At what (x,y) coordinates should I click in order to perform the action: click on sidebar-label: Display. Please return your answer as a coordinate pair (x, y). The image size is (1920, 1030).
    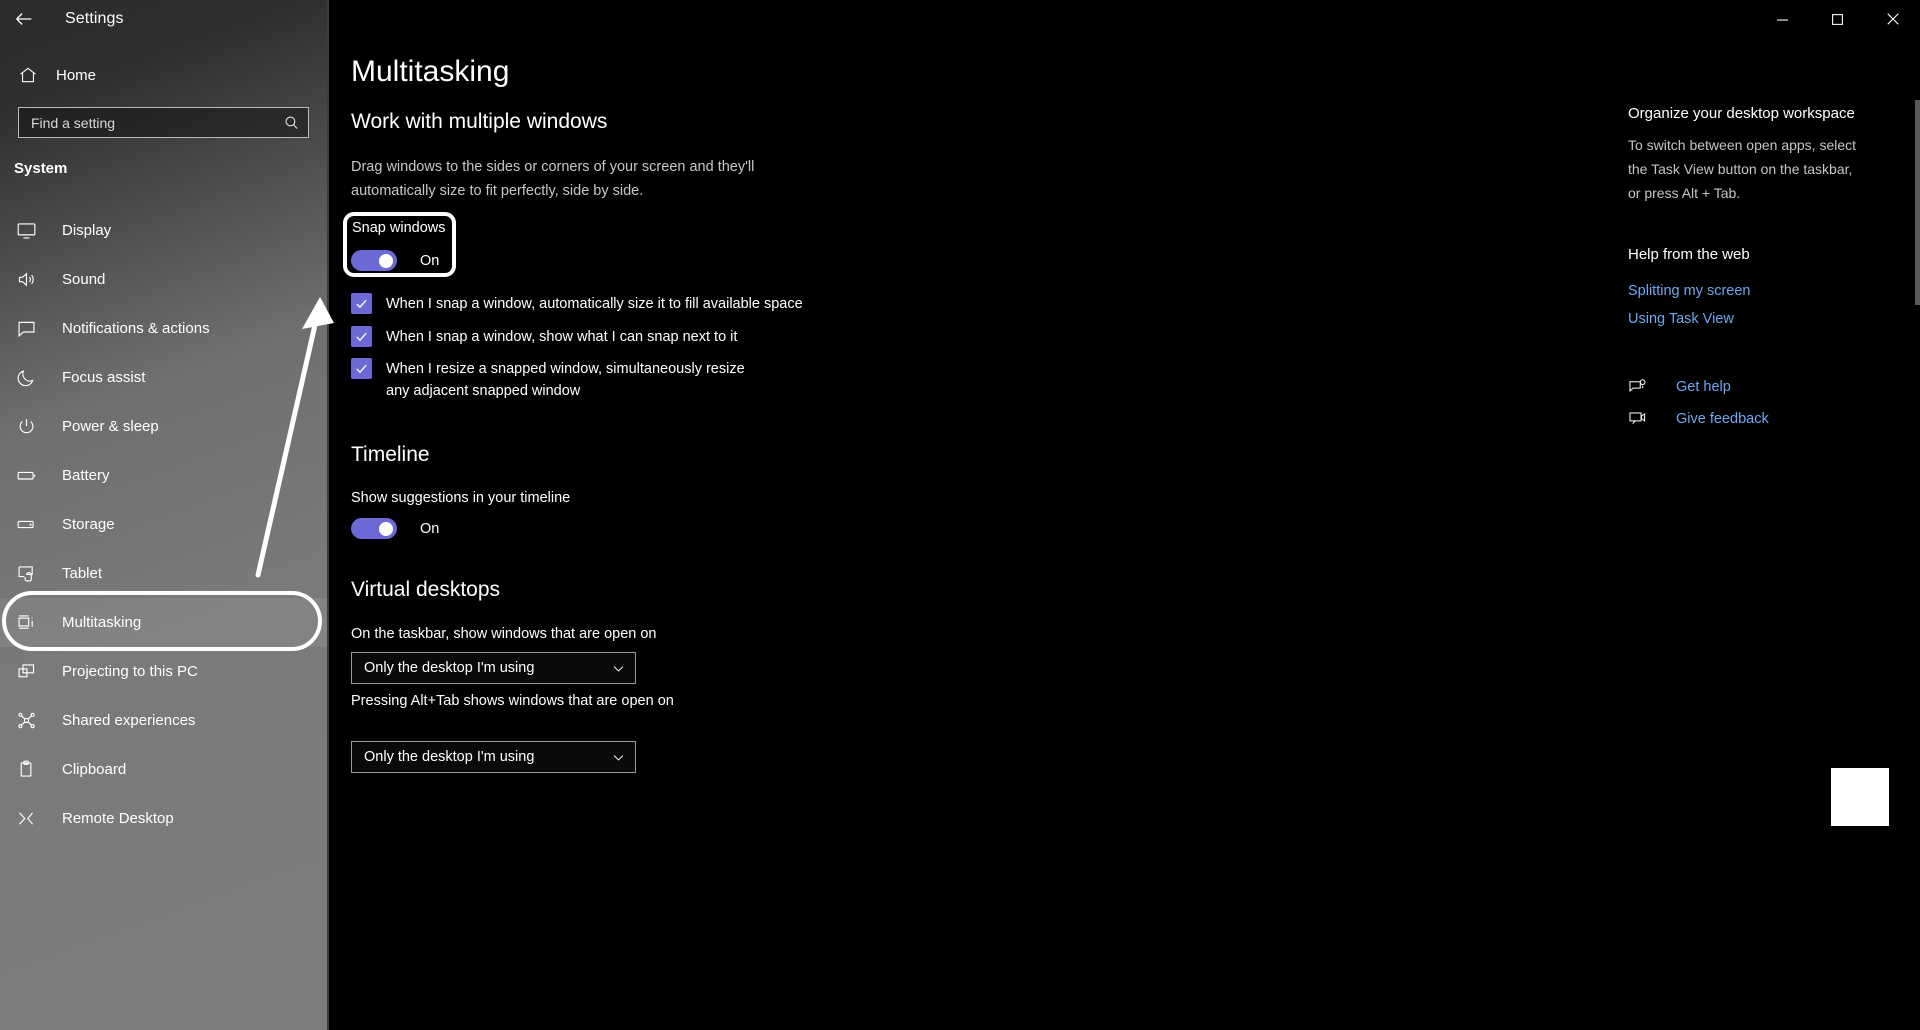
    Looking at the image, I should click on (87, 230).